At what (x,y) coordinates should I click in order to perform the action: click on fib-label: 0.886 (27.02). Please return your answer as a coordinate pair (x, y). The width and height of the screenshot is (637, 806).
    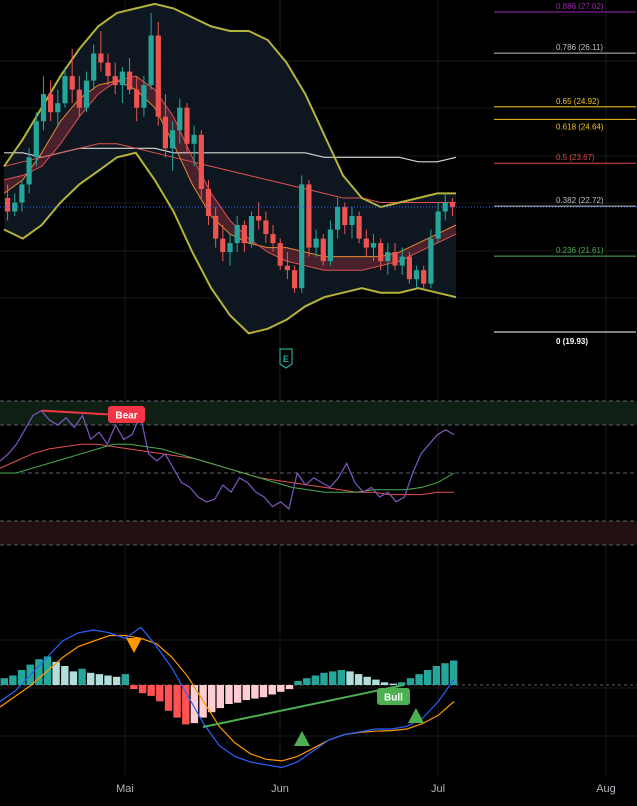
    Looking at the image, I should click on (580, 6).